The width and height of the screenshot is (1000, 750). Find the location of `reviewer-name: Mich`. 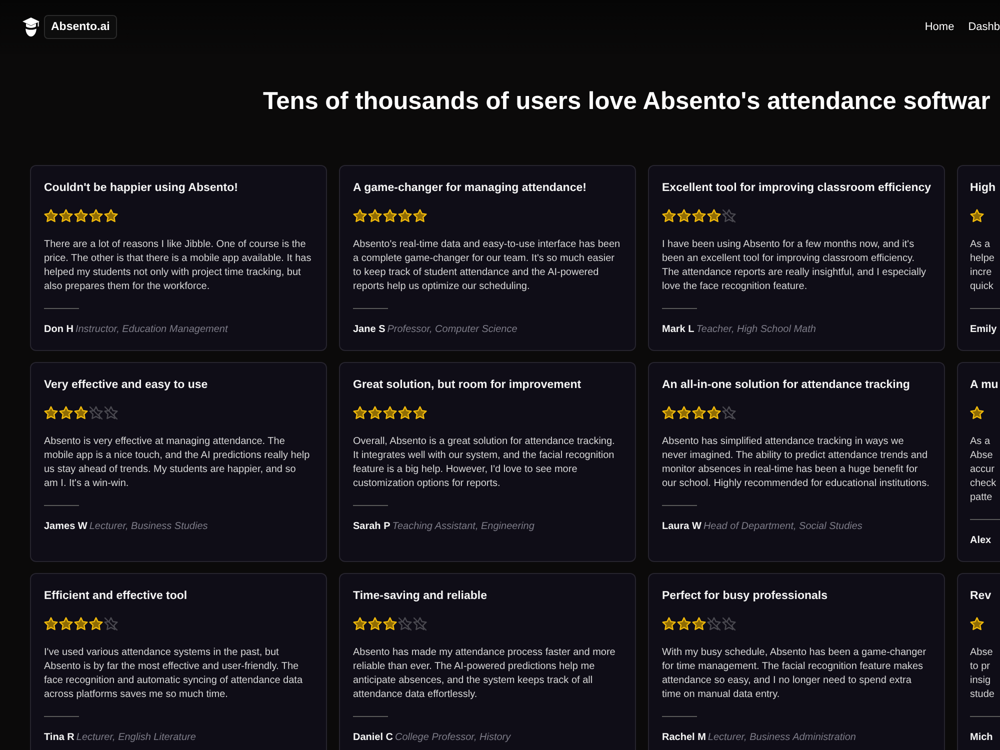

reviewer-name: Mich is located at coordinates (981, 738).